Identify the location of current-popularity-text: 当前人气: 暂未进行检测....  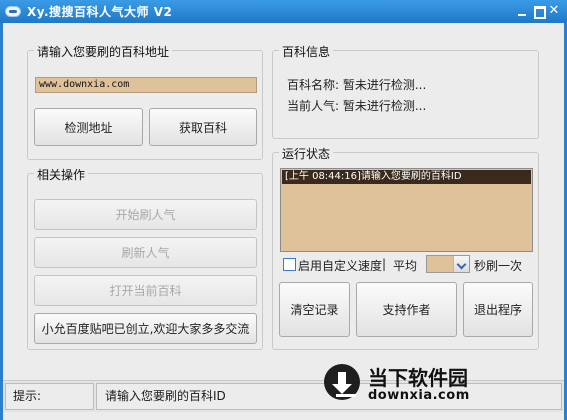
(357, 106).